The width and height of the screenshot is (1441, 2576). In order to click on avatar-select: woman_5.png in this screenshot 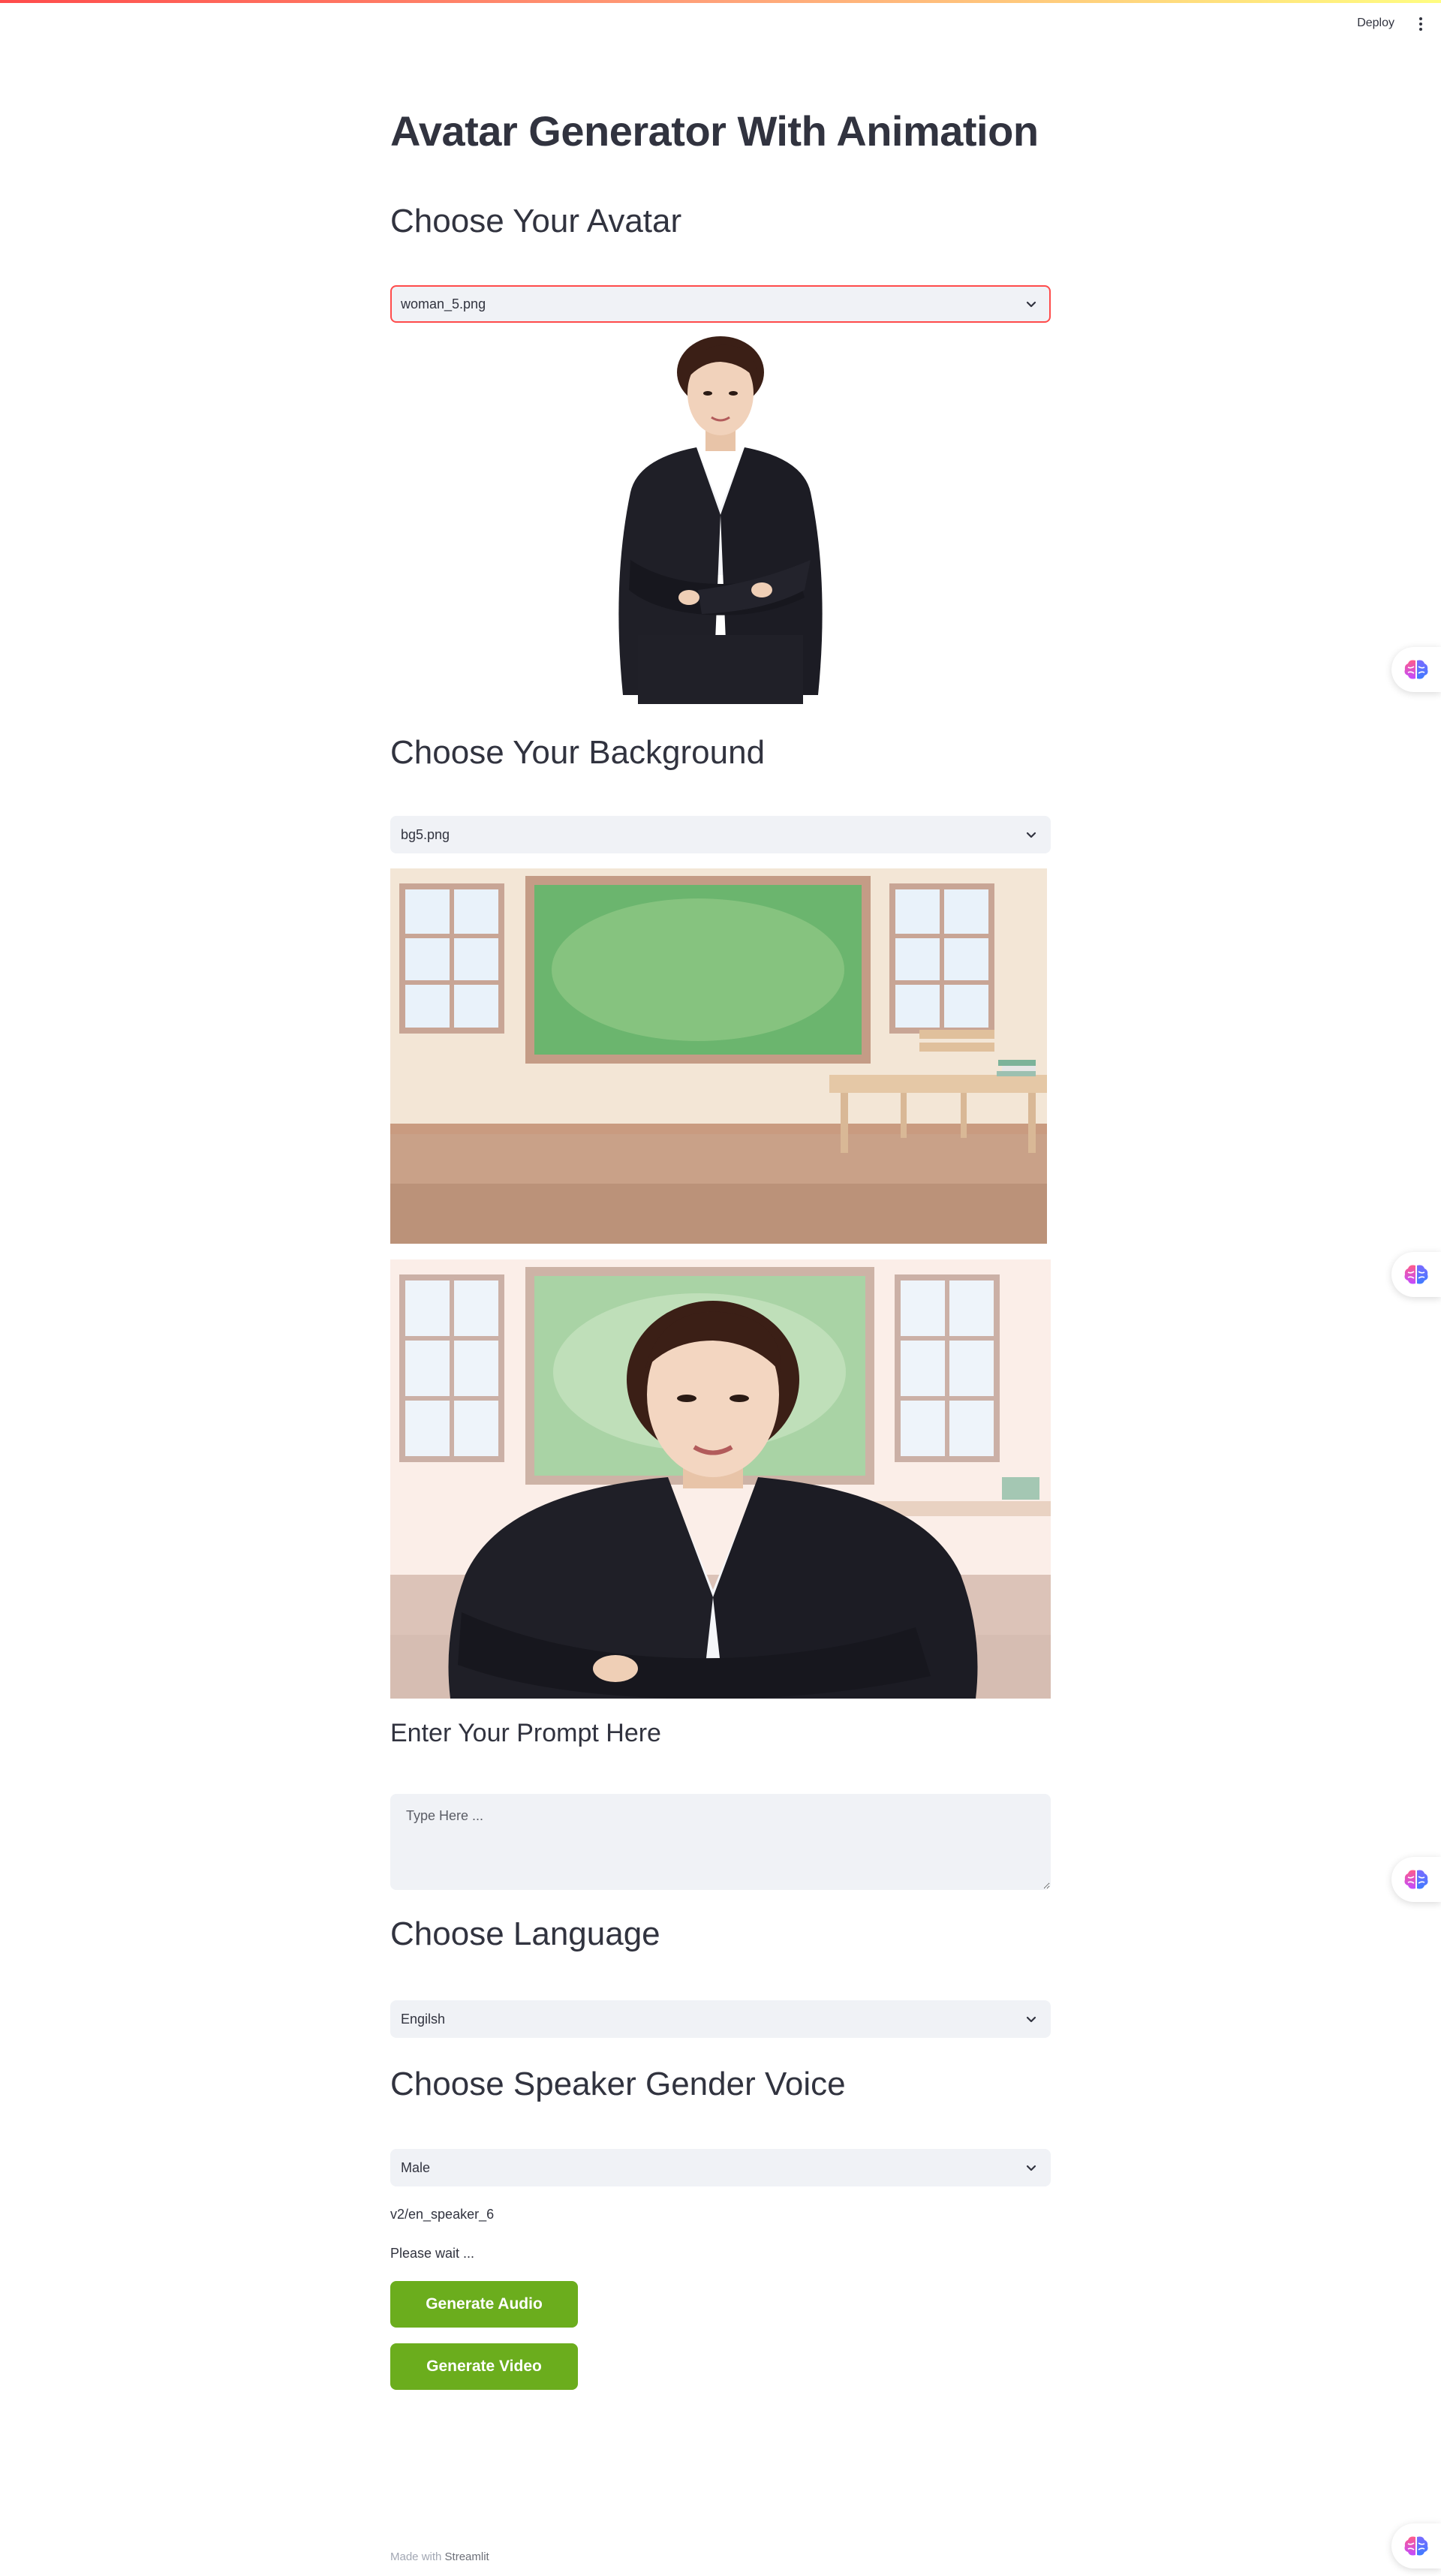, I will do `click(720, 304)`.